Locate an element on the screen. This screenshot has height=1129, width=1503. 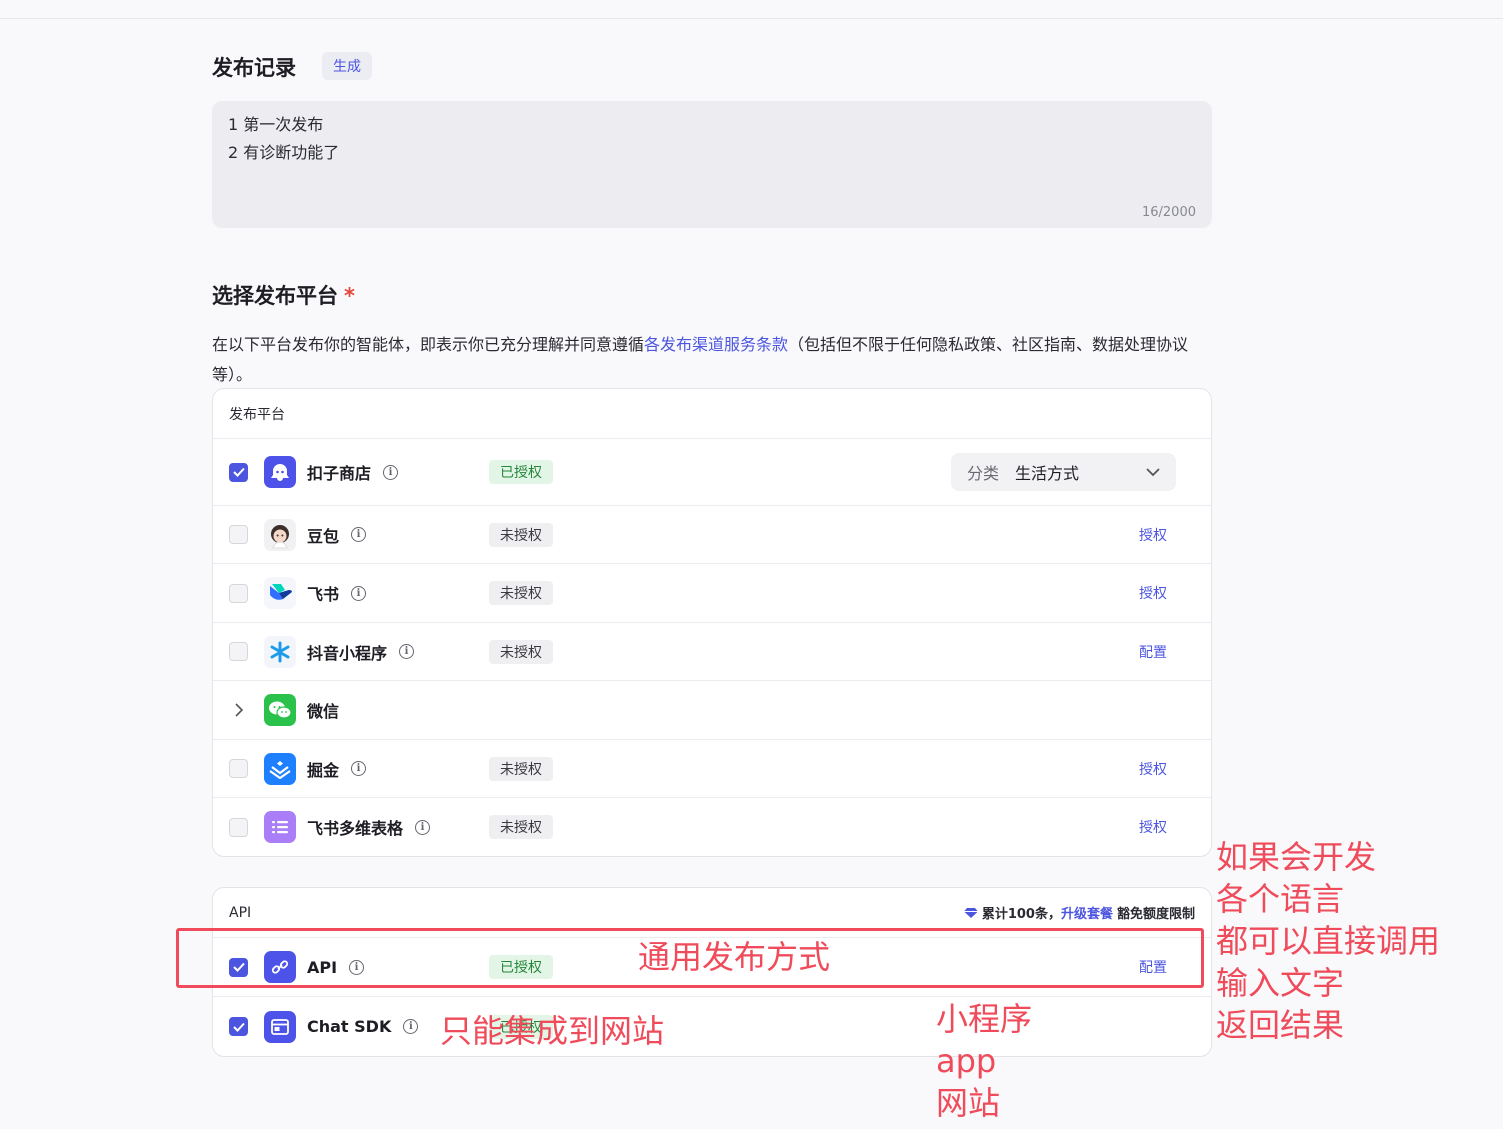
quota-info: 累计100条， 升级套餐 豁免额度限制 is located at coordinates (1079, 912).